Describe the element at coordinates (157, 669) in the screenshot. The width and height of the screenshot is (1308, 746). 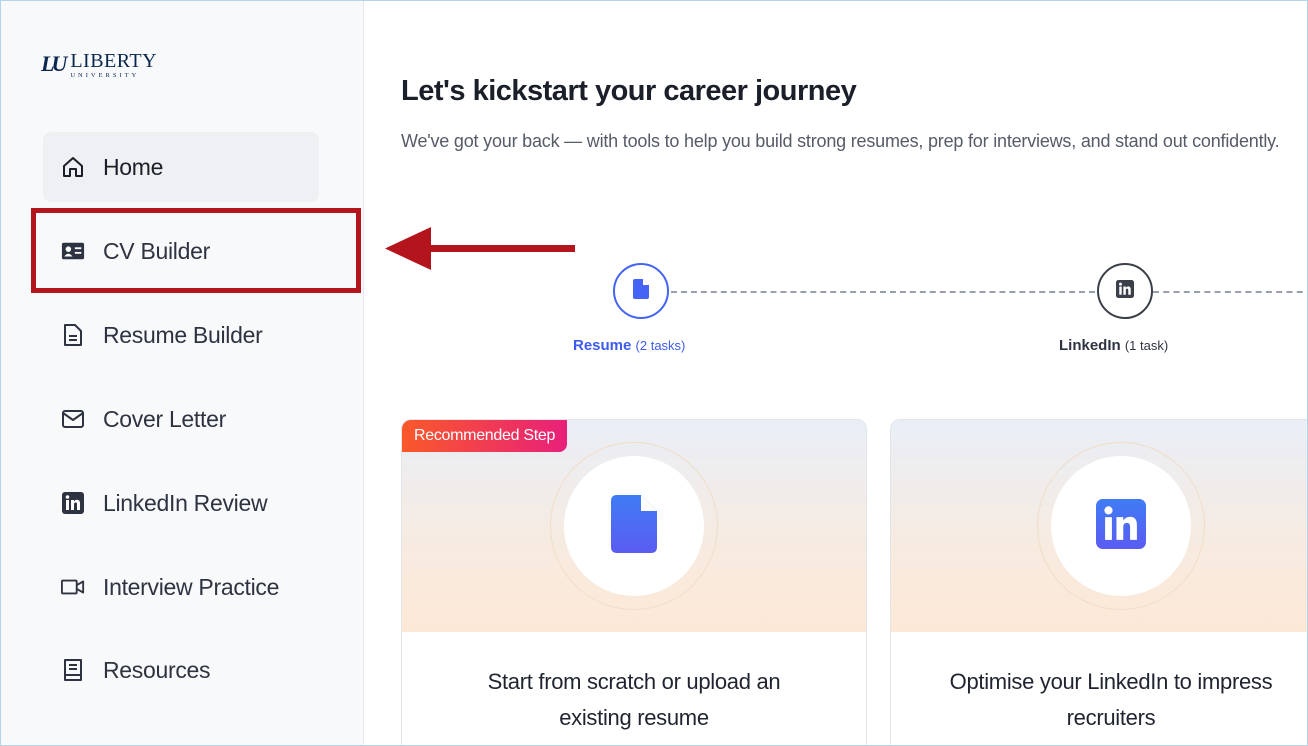
I see `sidebar-item-label: Resources` at that location.